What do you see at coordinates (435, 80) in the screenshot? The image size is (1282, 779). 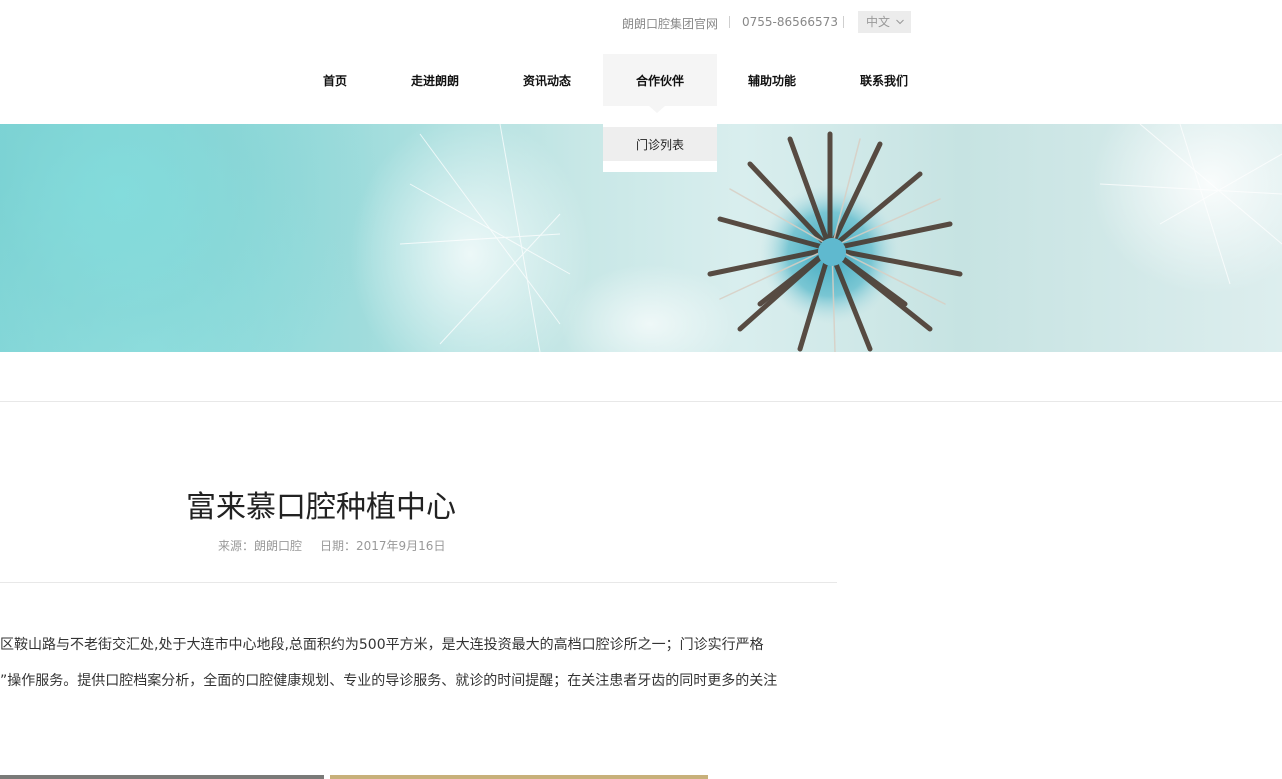 I see `nav-item-about: 走进朗朗` at bounding box center [435, 80].